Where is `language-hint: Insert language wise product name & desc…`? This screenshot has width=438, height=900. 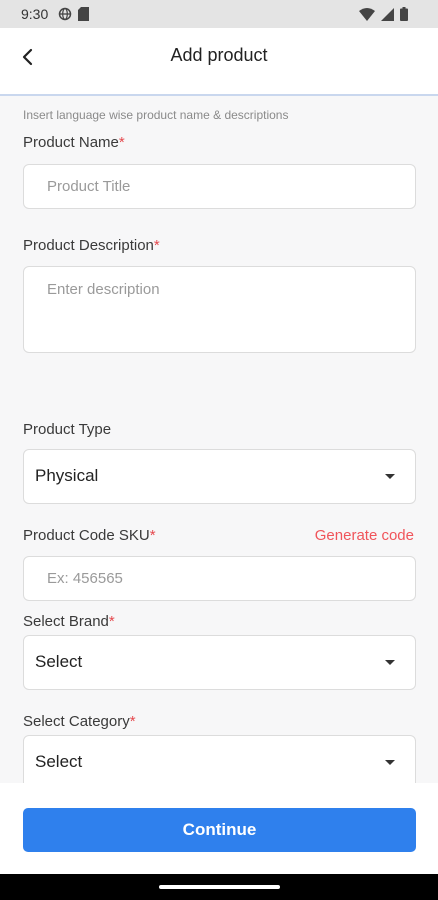 language-hint: Insert language wise product name & desc… is located at coordinates (156, 115).